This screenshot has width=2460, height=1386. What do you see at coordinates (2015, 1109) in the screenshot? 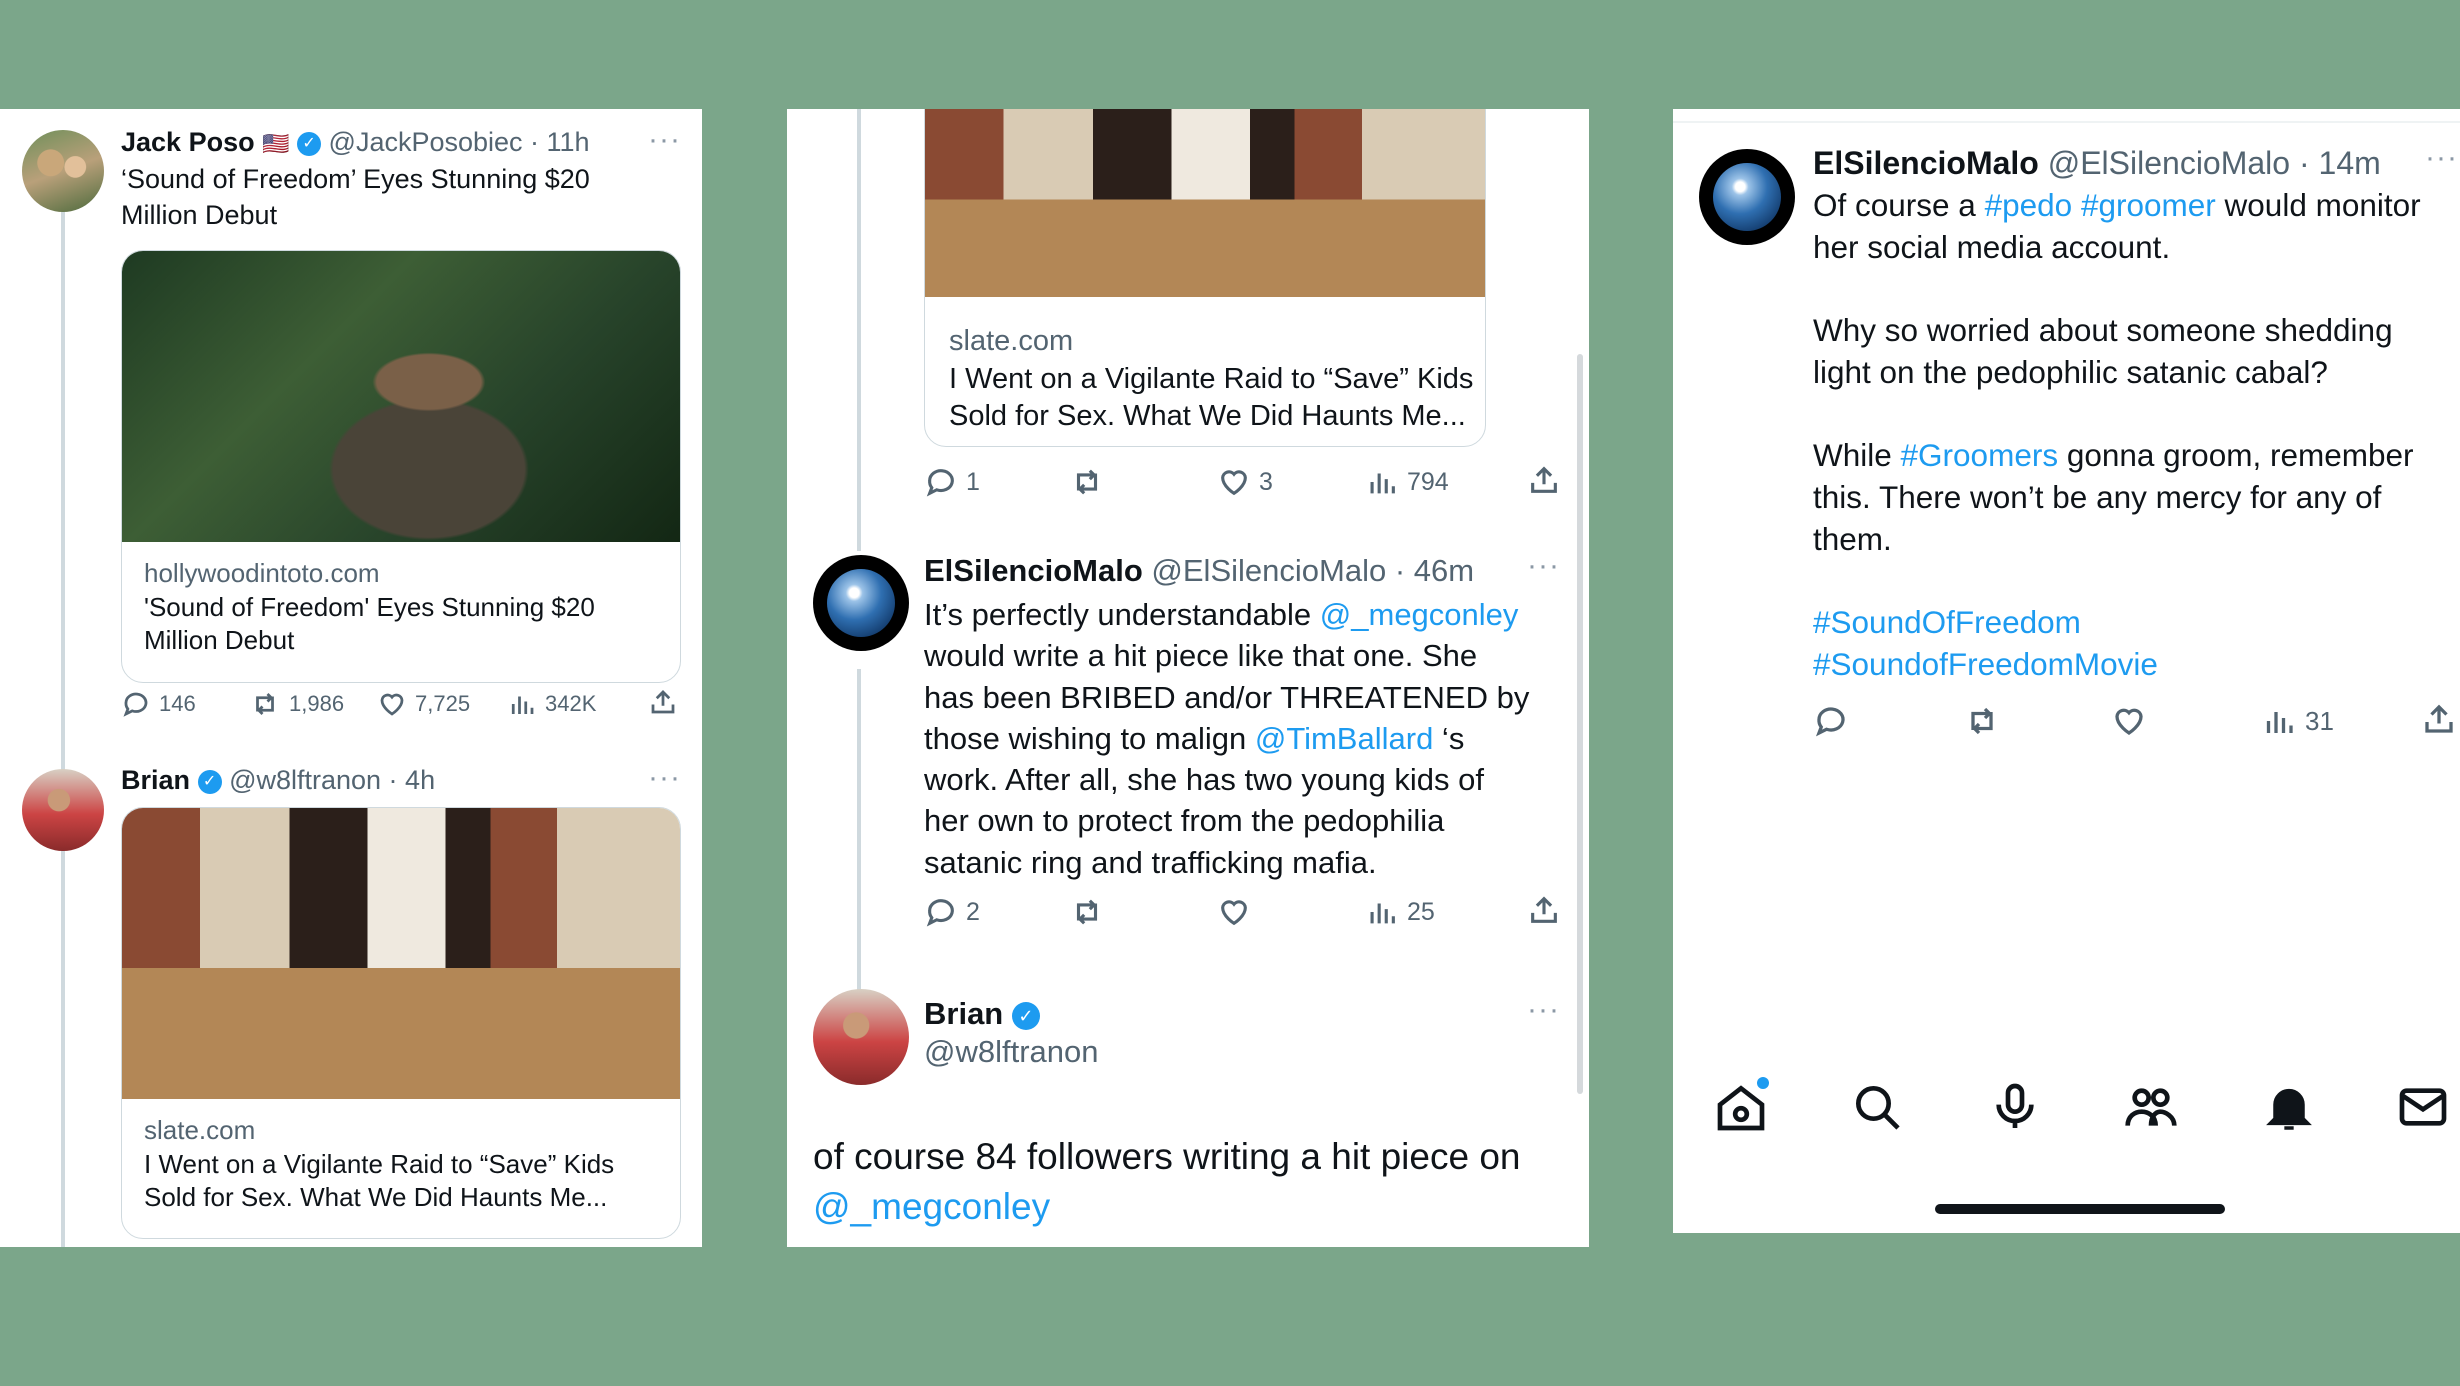
I see `spaces-tab` at bounding box center [2015, 1109].